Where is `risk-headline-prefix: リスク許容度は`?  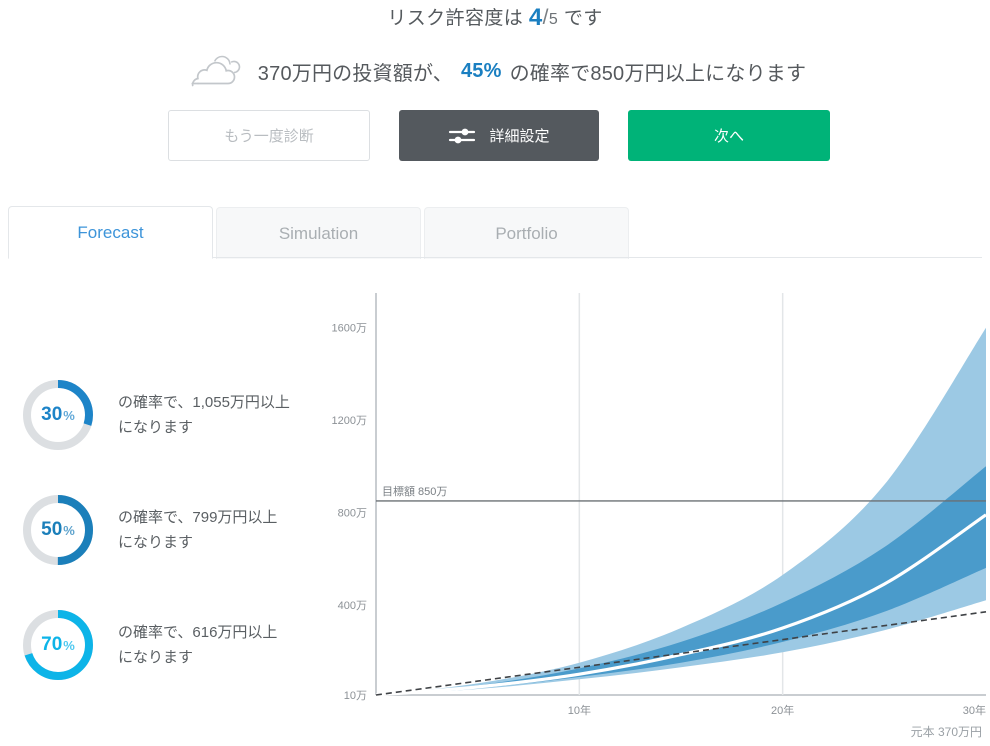 risk-headline-prefix: リスク許容度は is located at coordinates (455, 18).